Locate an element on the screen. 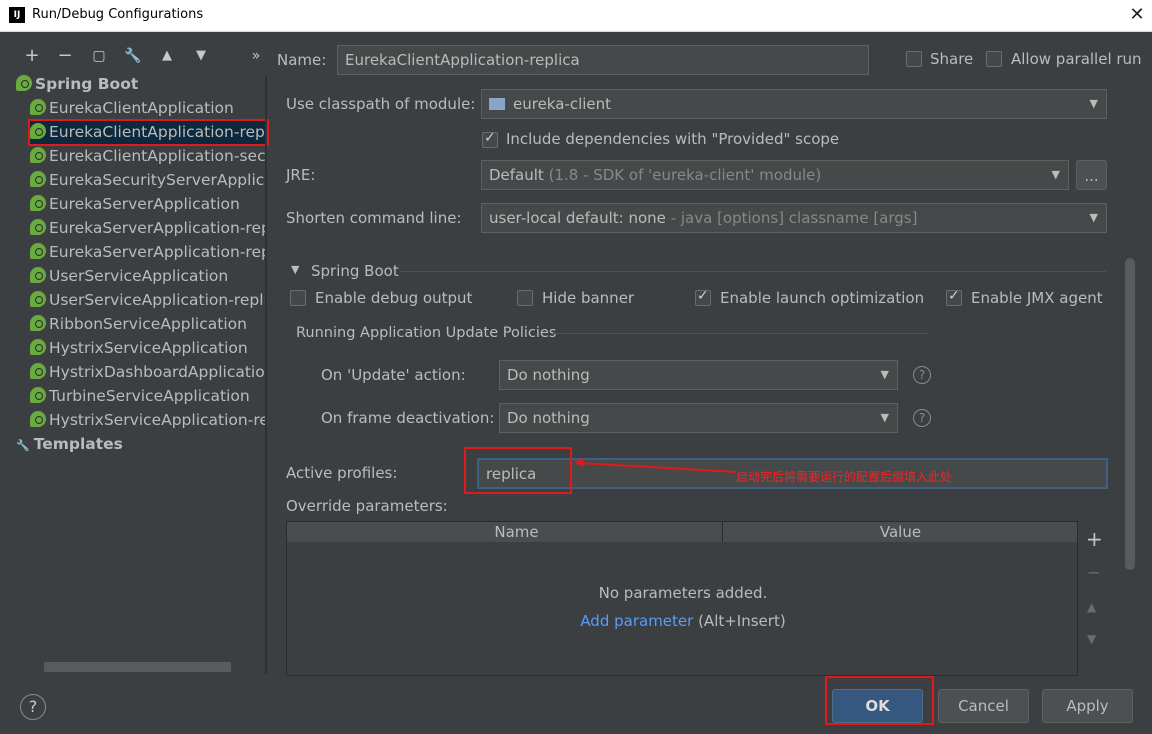 The image size is (1152, 734). policies-title: Running Application Update Policies is located at coordinates (426, 333).